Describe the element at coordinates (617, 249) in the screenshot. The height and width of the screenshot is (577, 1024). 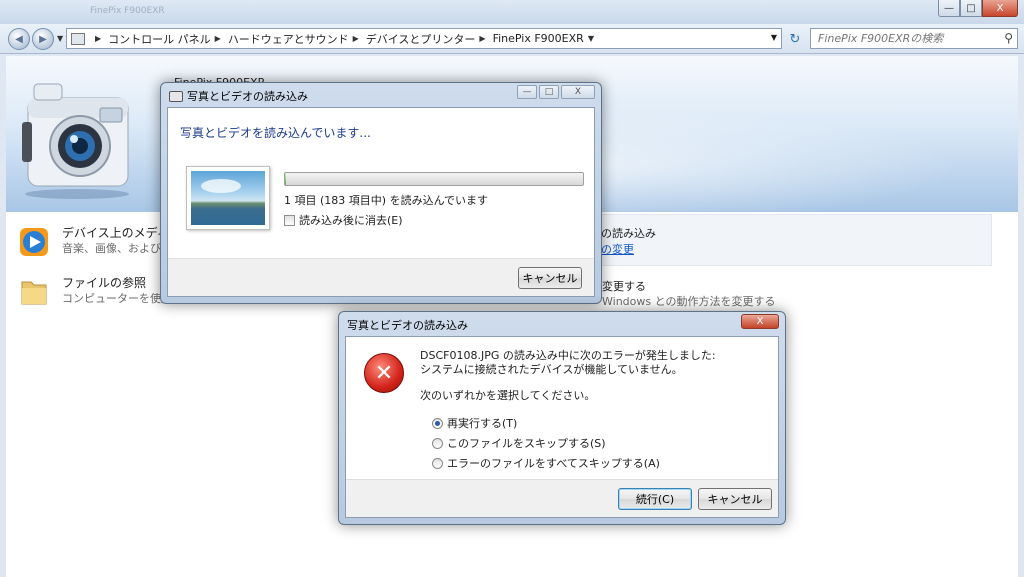
I see `import-settings-link: の変更` at that location.